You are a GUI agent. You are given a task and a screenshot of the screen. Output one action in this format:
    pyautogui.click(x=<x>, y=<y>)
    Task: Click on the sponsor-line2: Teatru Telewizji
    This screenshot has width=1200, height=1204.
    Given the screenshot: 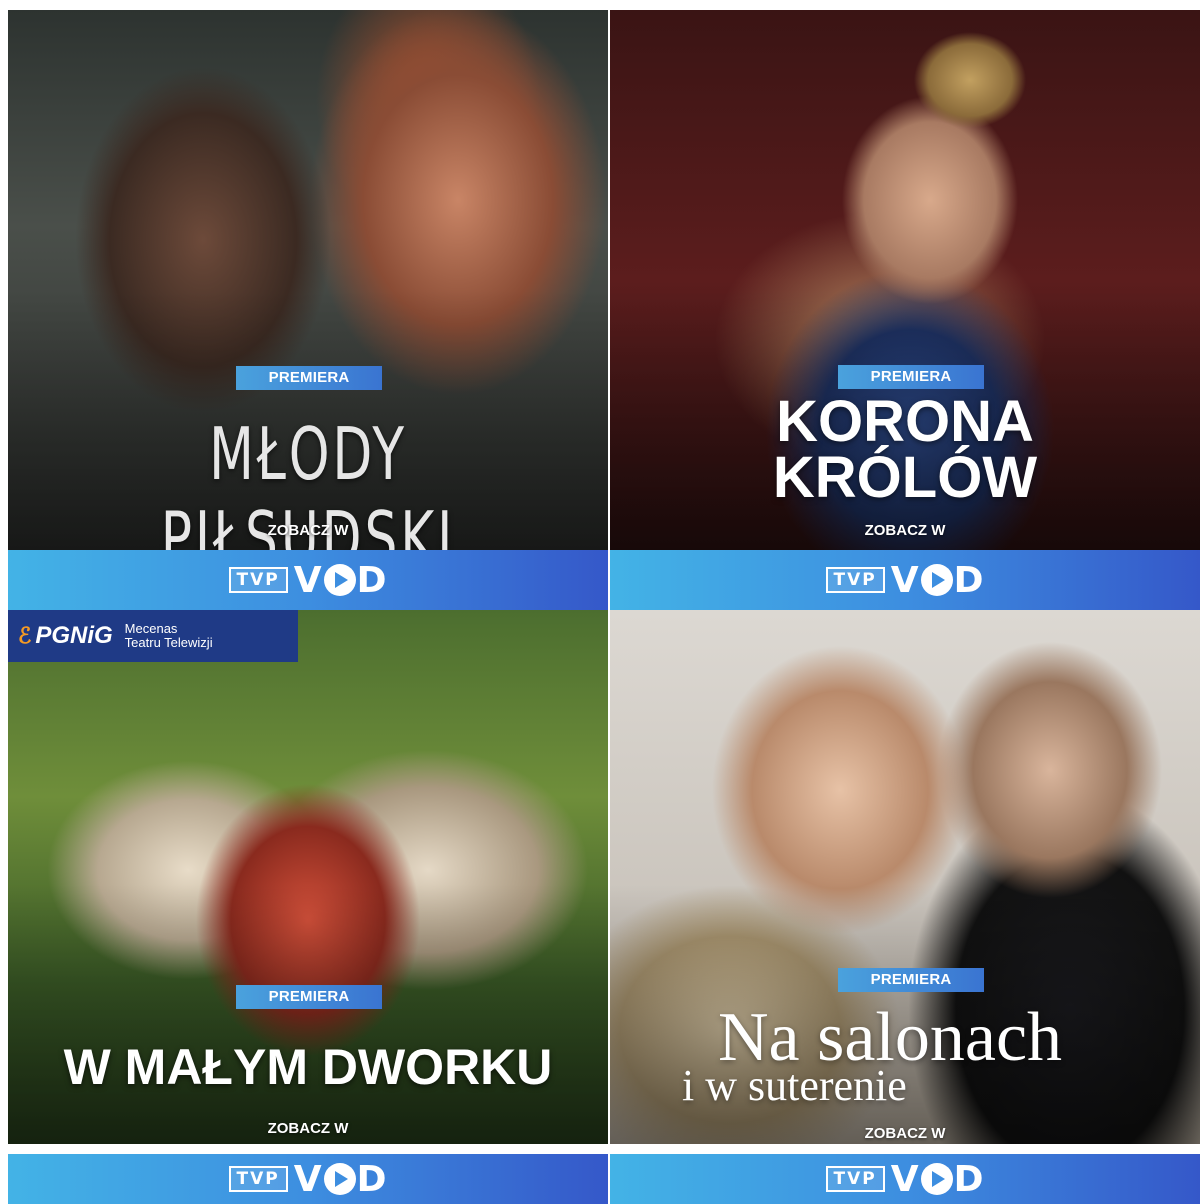 What is the action you would take?
    pyautogui.click(x=168, y=642)
    